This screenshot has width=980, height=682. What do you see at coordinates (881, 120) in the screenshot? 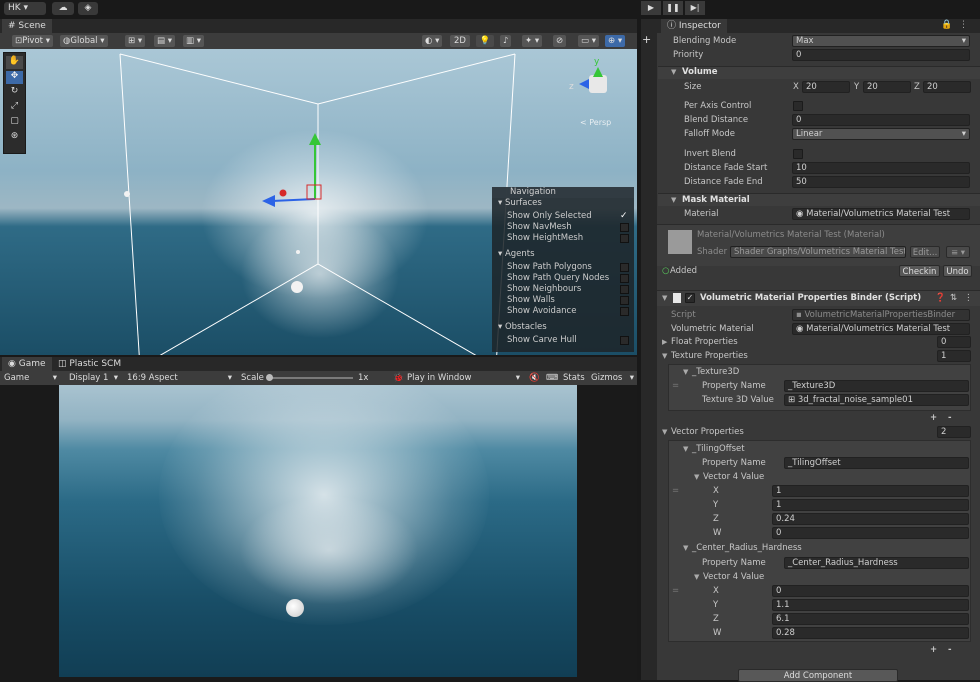
I see `blend-distance-field: 0` at bounding box center [881, 120].